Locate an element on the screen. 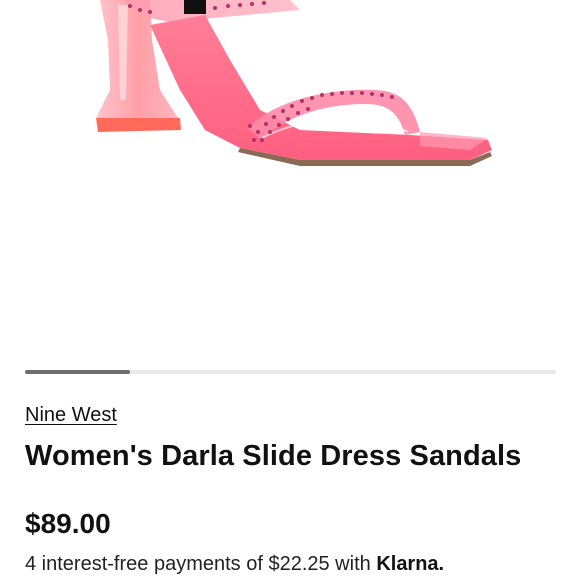  carousel-progress-thumb is located at coordinates (77, 372).